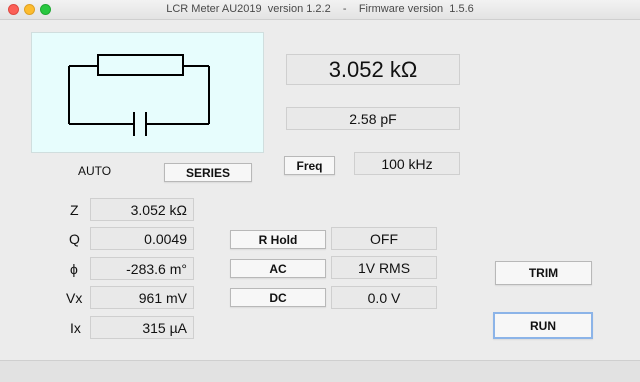  What do you see at coordinates (384, 297) in the screenshot?
I see `dc-value: 0.0 V` at bounding box center [384, 297].